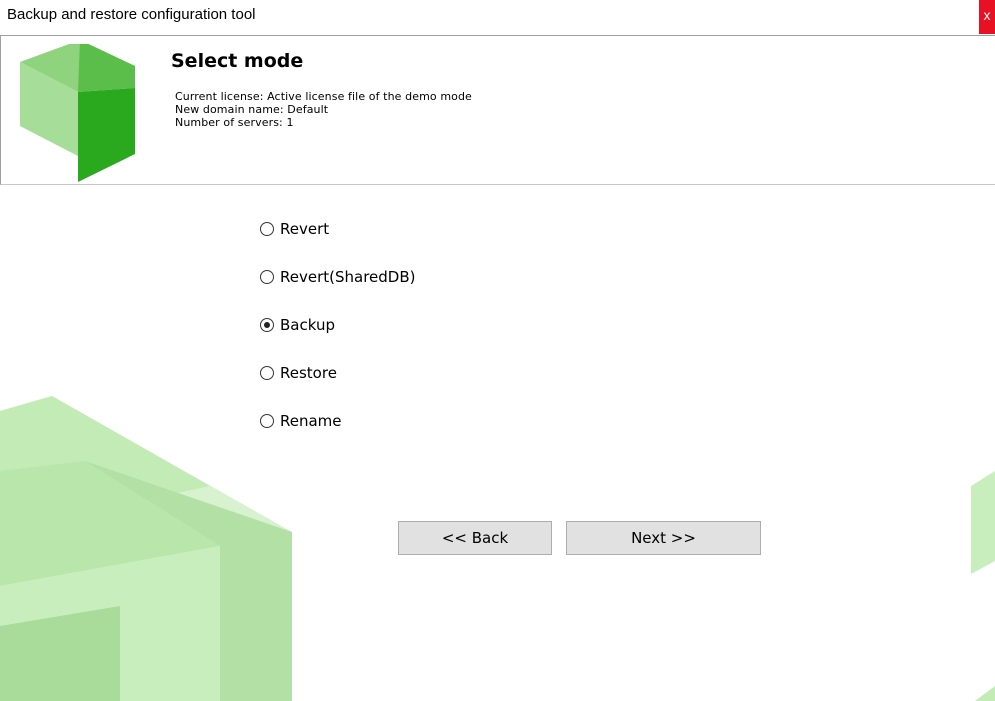  I want to click on radio-revert-shareddb-label: Revert(SharedDB), so click(348, 277).